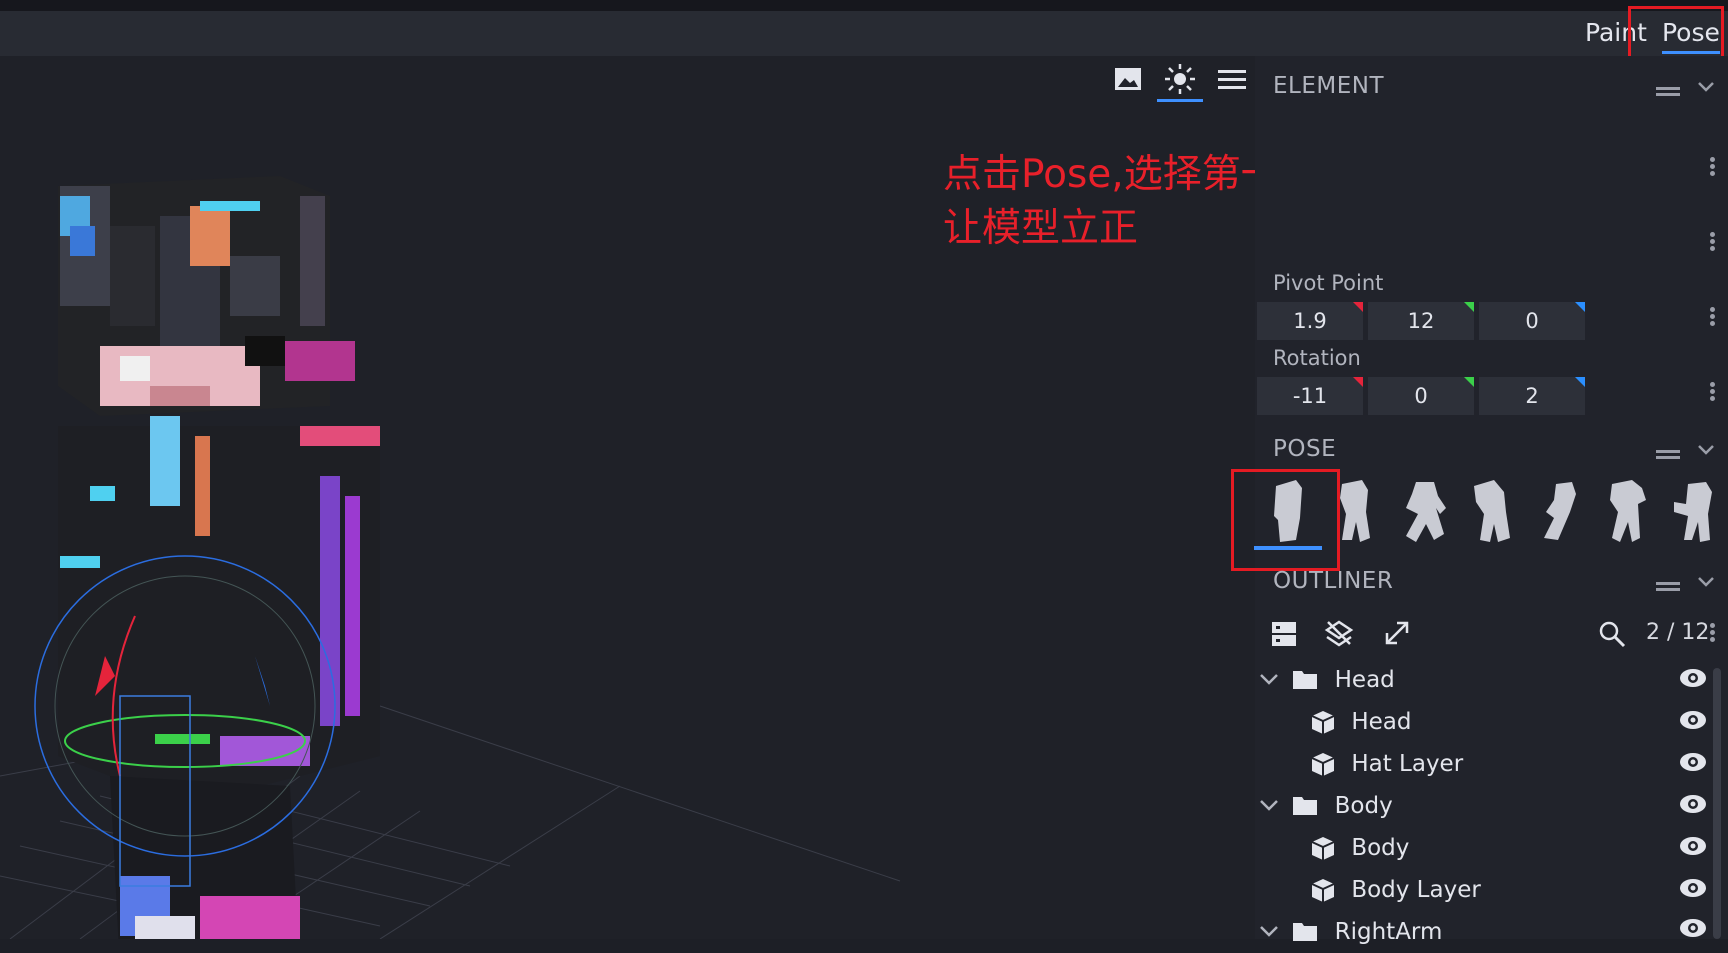  I want to click on tree-item-hat-layer: Hat Layer, so click(1386, 764).